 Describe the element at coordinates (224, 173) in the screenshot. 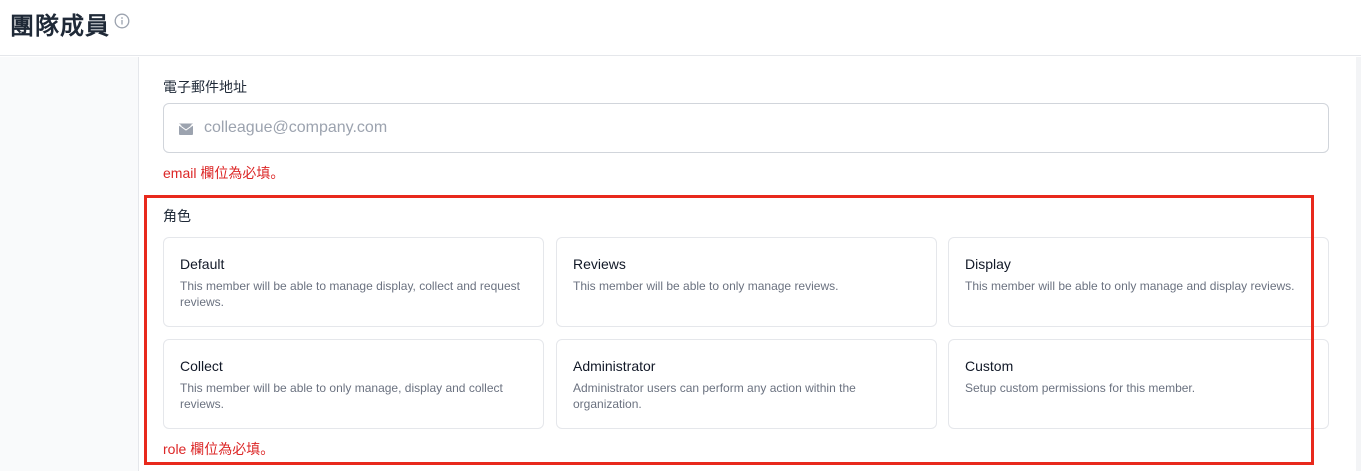

I see `email-error-message: email 欄位為必填。` at that location.